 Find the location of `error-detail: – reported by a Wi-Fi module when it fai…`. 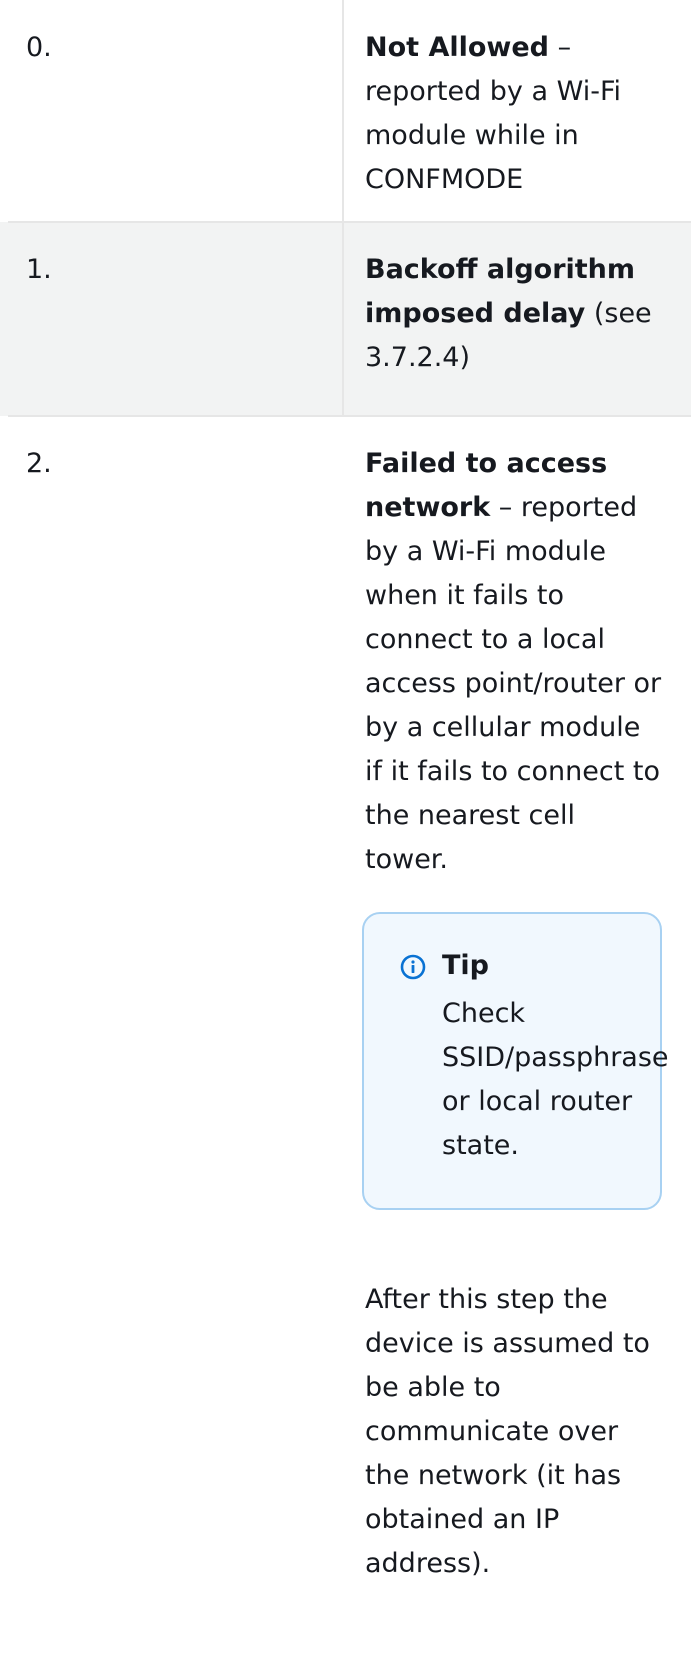

error-detail: – reported by a Wi-Fi module when it fai… is located at coordinates (513, 683).